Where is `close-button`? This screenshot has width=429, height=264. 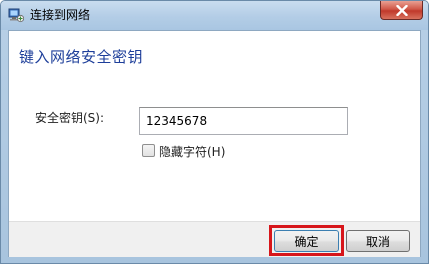
close-button is located at coordinates (401, 10).